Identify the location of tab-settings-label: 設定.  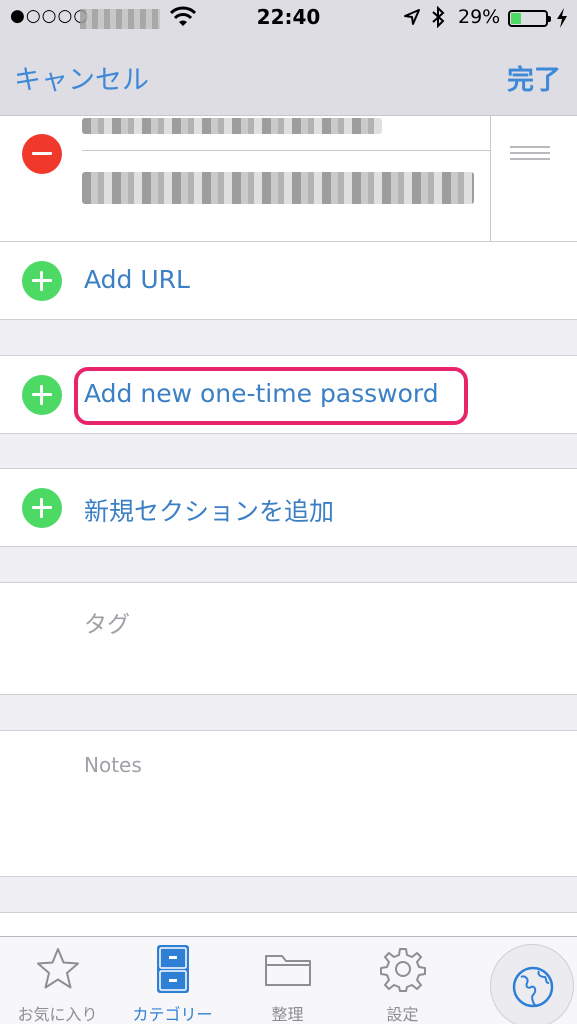
(402, 1014).